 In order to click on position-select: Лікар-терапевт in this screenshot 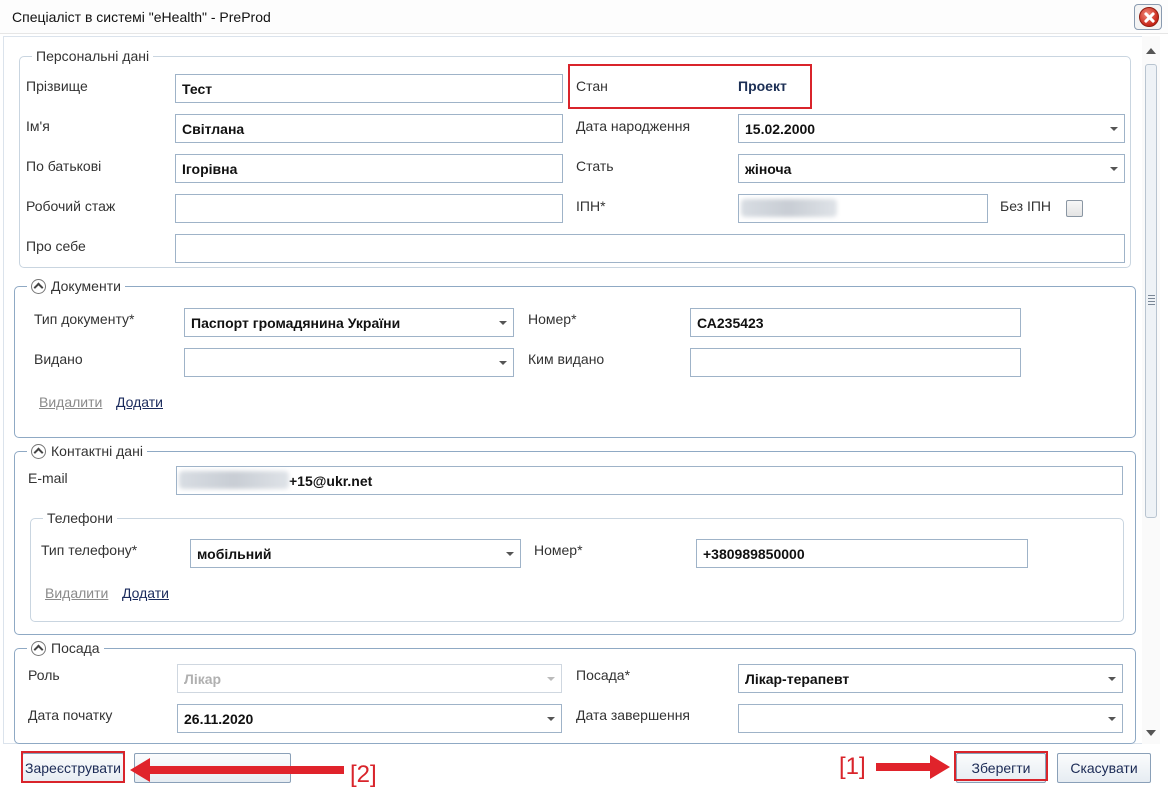, I will do `click(930, 678)`.